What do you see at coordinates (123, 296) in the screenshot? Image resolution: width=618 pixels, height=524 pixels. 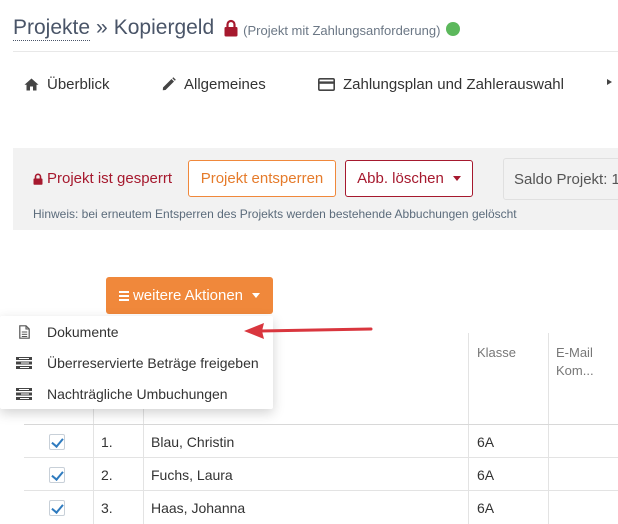 I see `menu-icon` at bounding box center [123, 296].